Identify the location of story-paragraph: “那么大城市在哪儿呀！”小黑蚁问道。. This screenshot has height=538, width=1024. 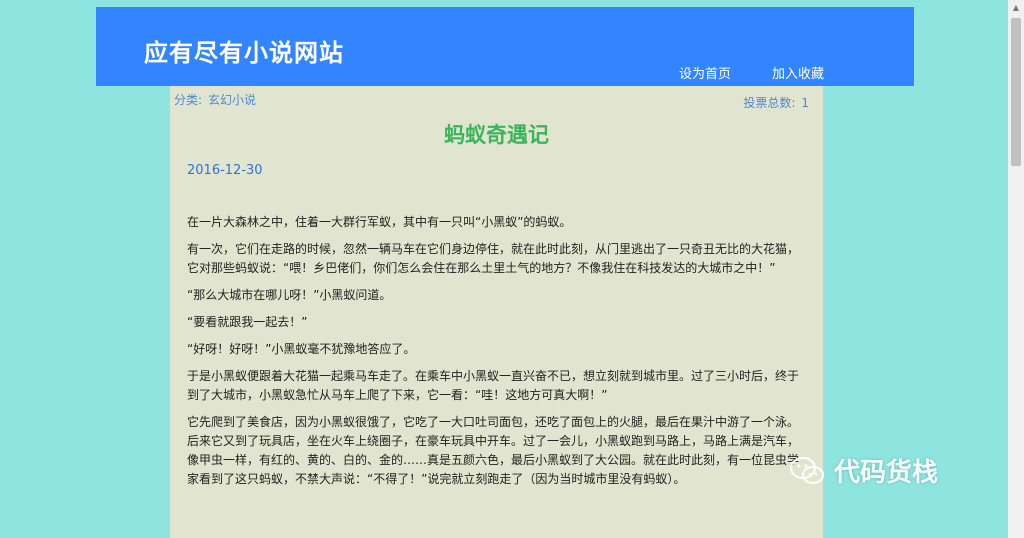
(289, 295).